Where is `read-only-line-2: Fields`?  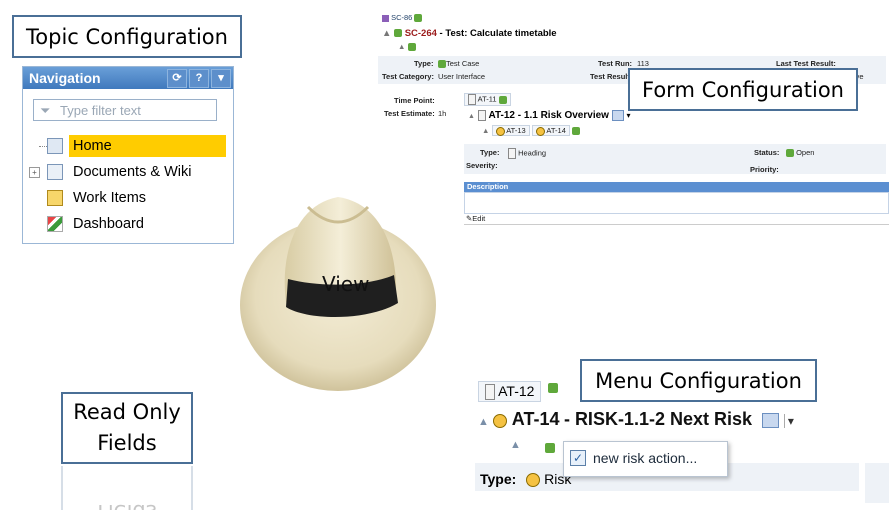
read-only-line-2: Fields is located at coordinates (127, 443).